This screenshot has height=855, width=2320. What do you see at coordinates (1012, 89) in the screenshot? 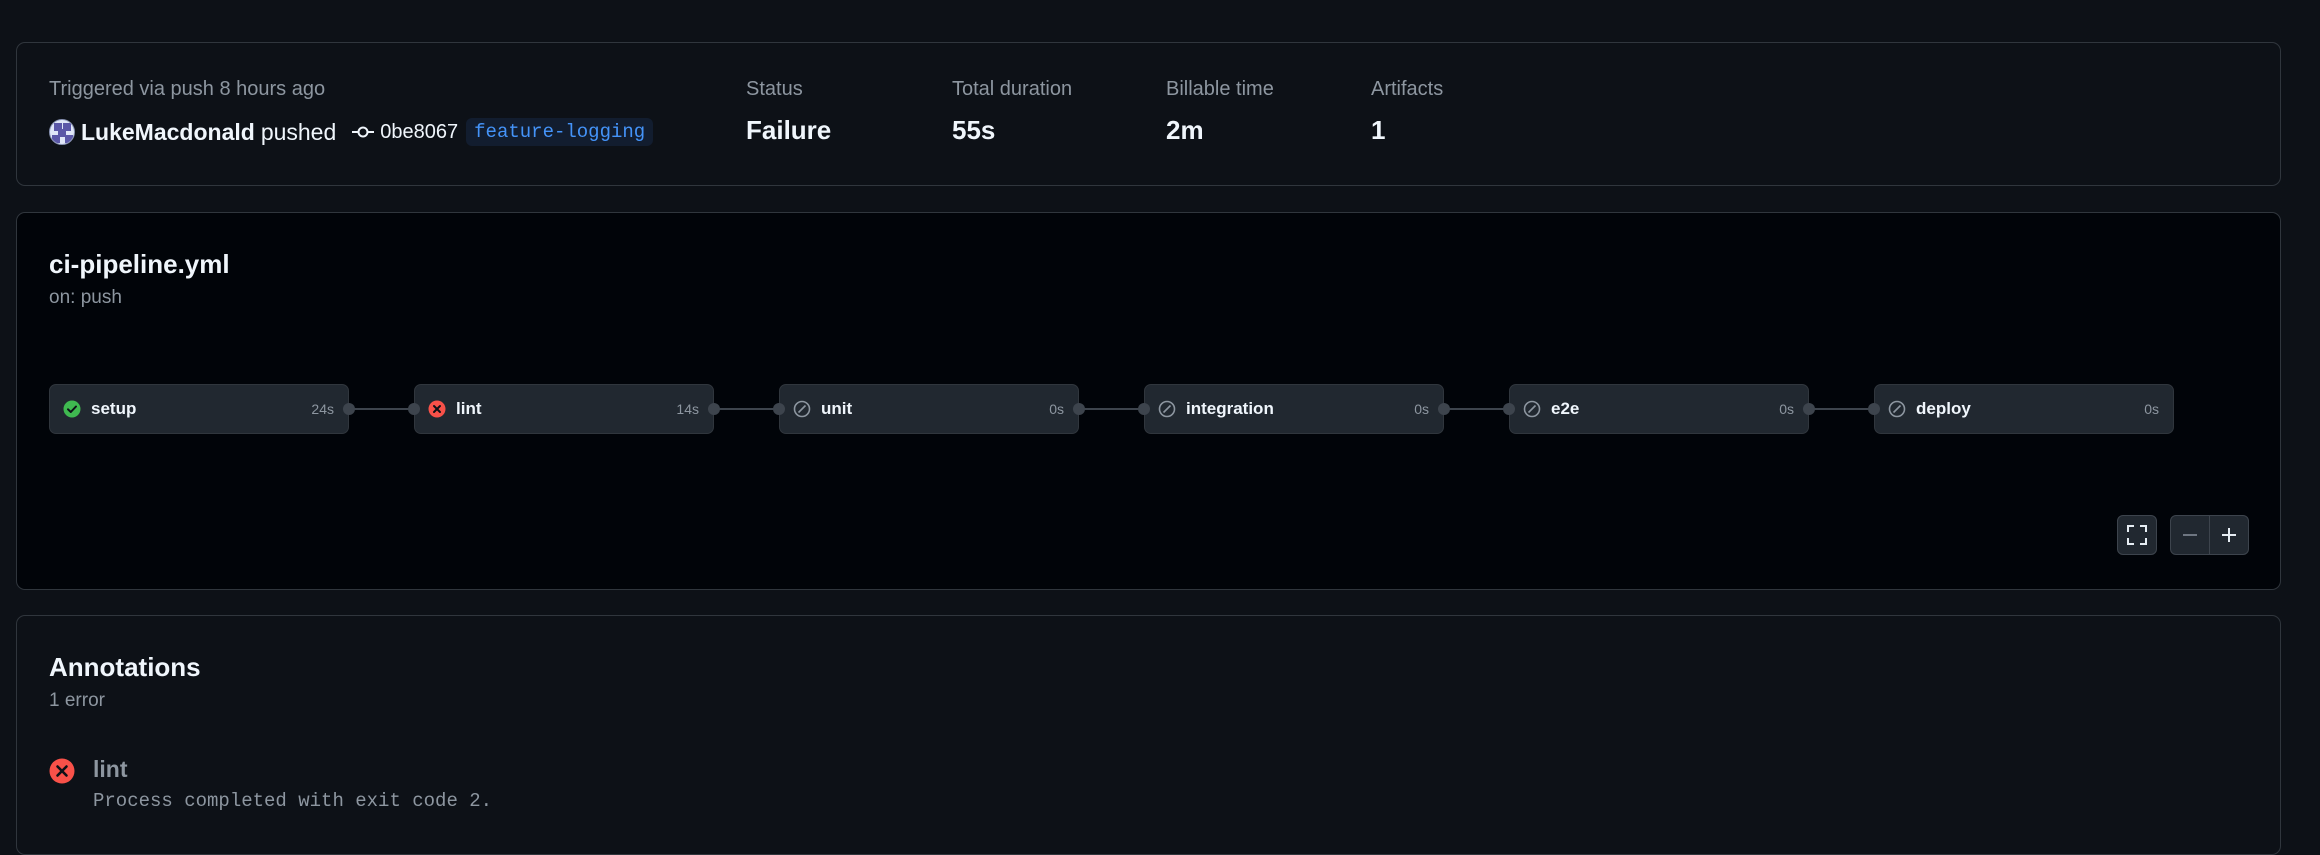
I see `duration-label: Total duration` at bounding box center [1012, 89].